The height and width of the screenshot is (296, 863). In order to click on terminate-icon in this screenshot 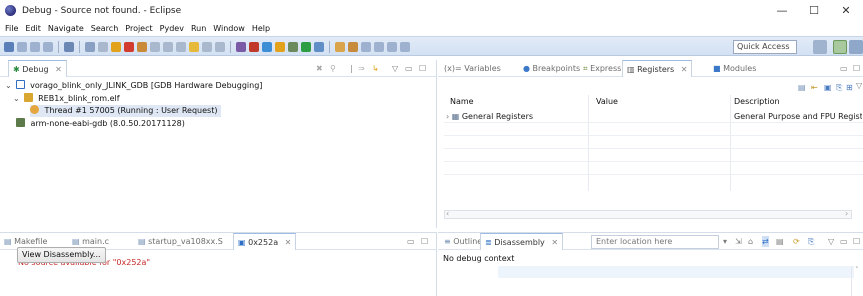, I will do `click(129, 47)`.